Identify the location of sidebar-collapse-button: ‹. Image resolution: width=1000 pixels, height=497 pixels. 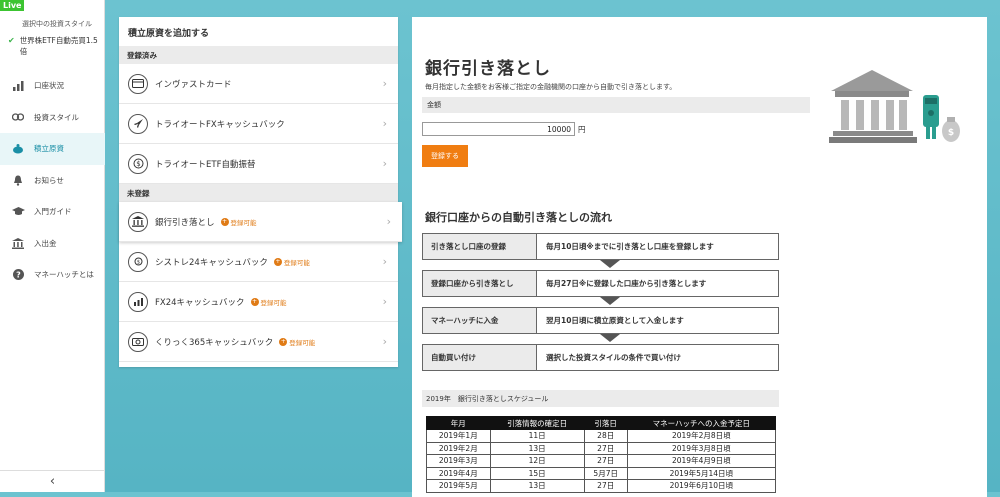
(52, 481).